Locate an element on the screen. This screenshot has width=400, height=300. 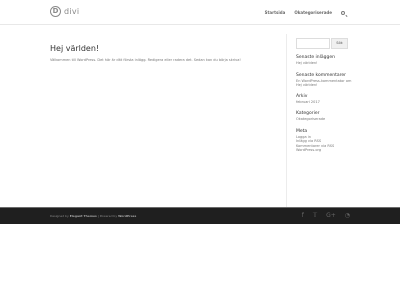
header-divider is located at coordinates (200, 24).